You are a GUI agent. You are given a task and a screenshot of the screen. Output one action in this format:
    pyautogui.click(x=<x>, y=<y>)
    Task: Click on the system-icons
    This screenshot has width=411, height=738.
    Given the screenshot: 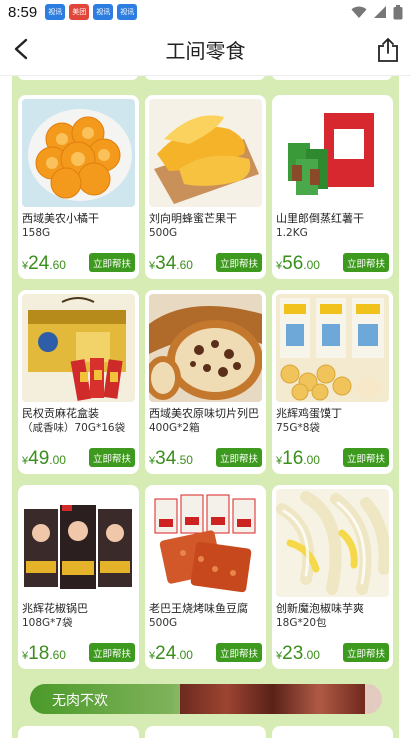 What is the action you would take?
    pyautogui.click(x=377, y=12)
    